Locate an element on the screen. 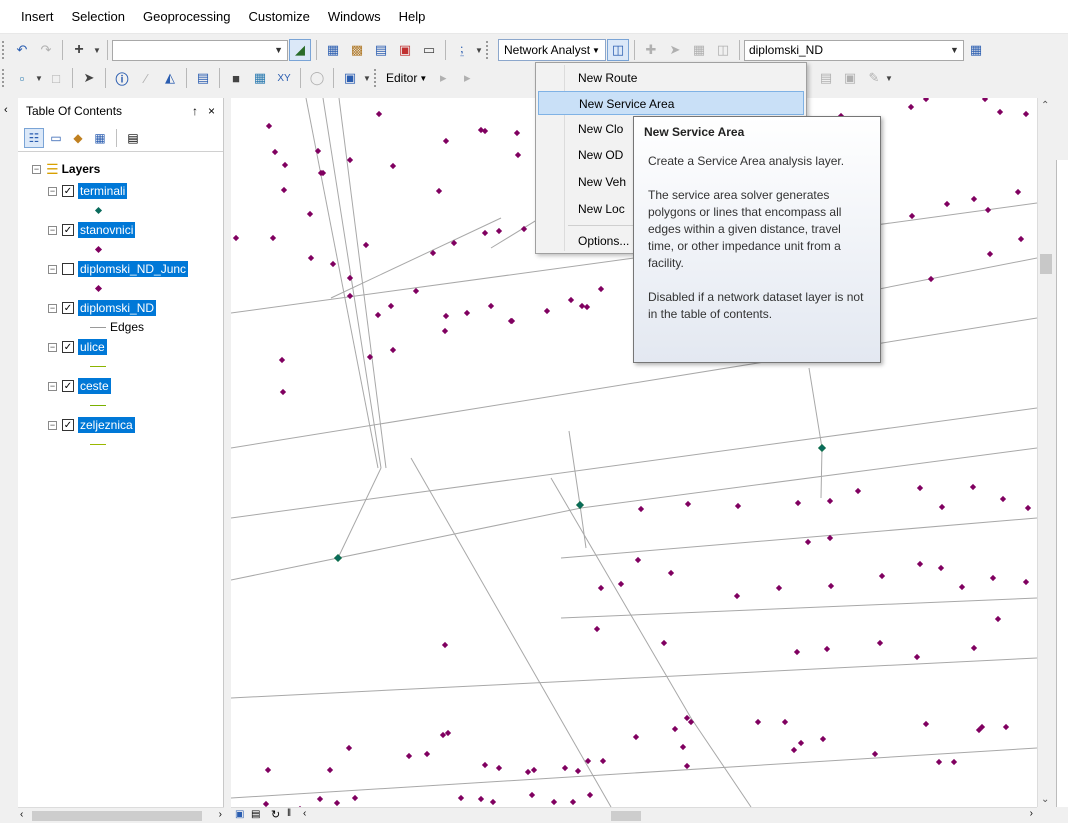 This screenshot has width=1068, height=823. list-by-source-icon: ▭ is located at coordinates (56, 138).